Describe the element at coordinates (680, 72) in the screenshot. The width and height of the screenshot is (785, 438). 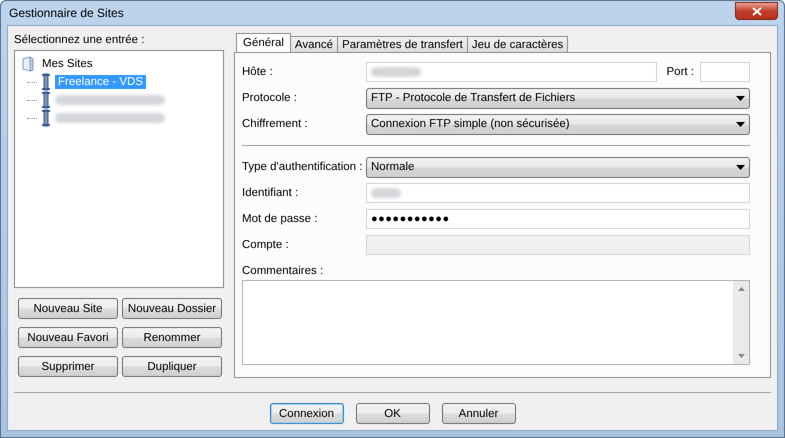
I see `field-label: Port :` at that location.